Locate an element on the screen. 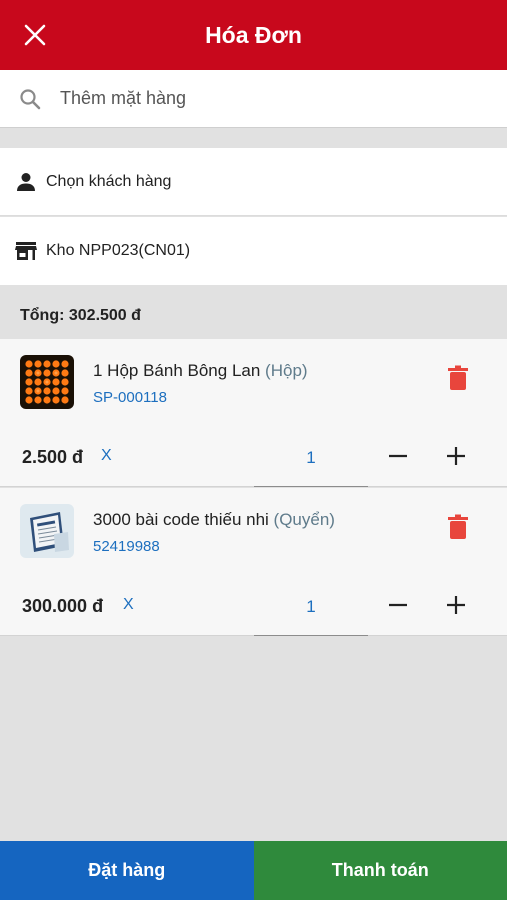  close-icon is located at coordinates (35, 35).